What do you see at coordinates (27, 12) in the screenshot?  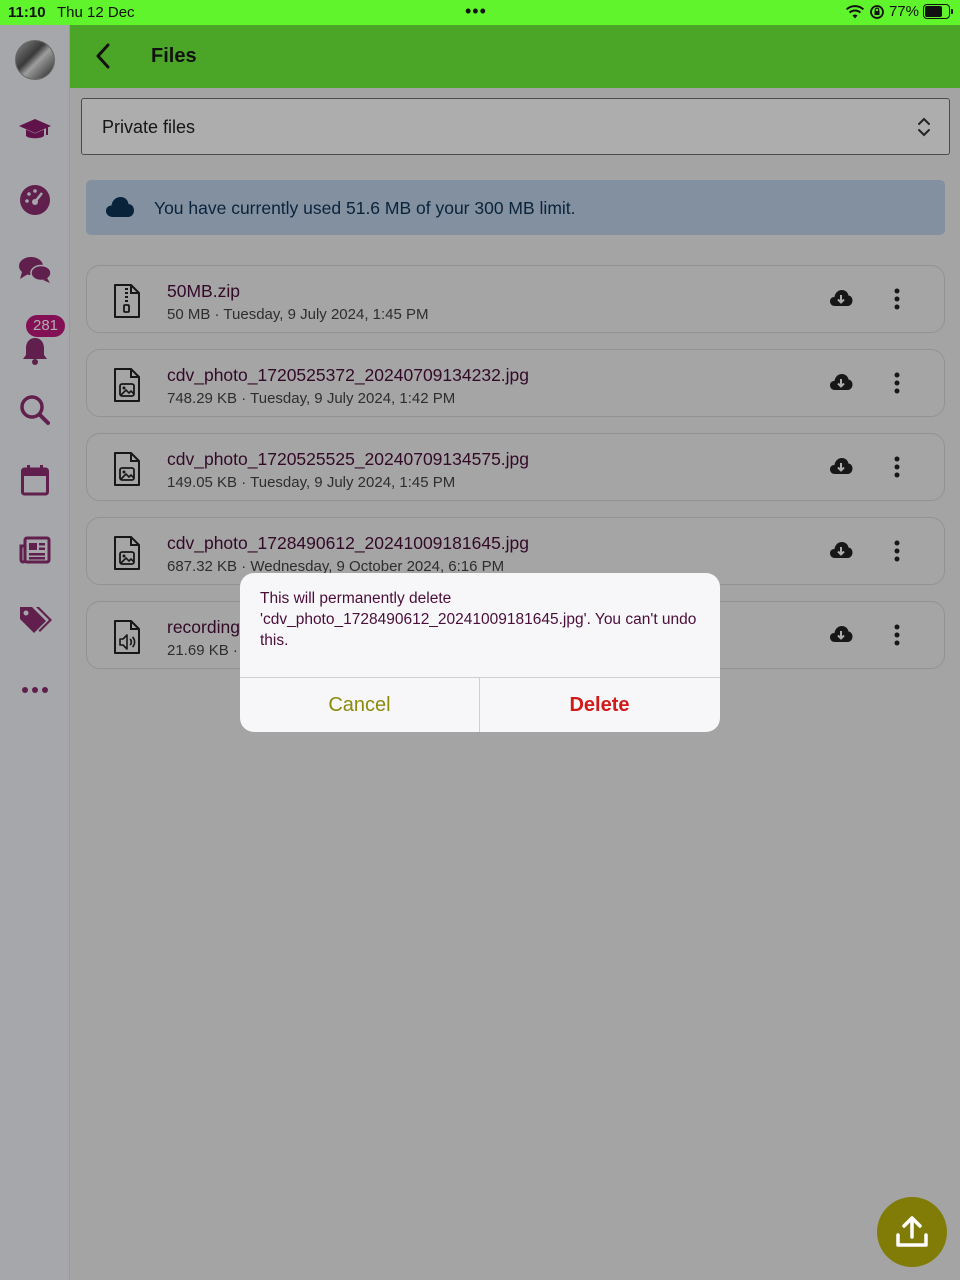 I see `status-time: 11:10` at bounding box center [27, 12].